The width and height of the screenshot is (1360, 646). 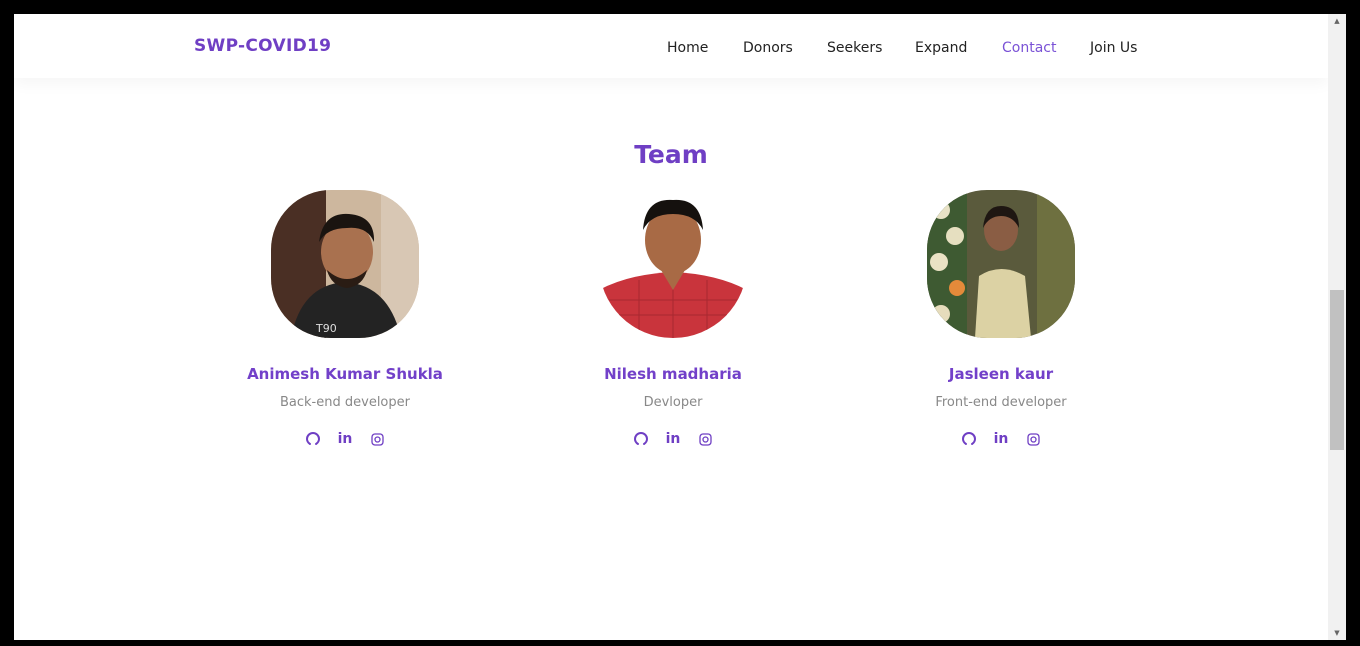 I want to click on nav-home: Home, so click(x=687, y=48).